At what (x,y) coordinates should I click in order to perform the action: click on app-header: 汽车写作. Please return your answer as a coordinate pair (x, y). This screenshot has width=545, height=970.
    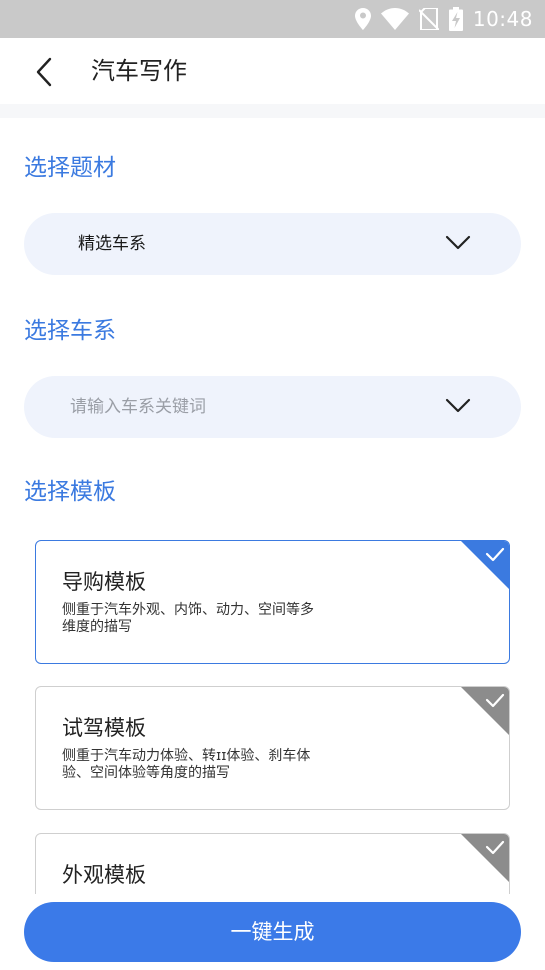
    Looking at the image, I should click on (272, 71).